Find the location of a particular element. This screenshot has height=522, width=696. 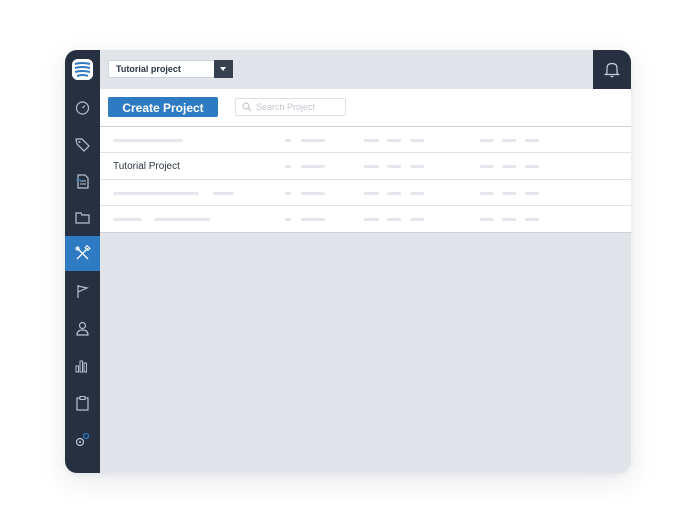

create-project-button: Create Project is located at coordinates (163, 107).